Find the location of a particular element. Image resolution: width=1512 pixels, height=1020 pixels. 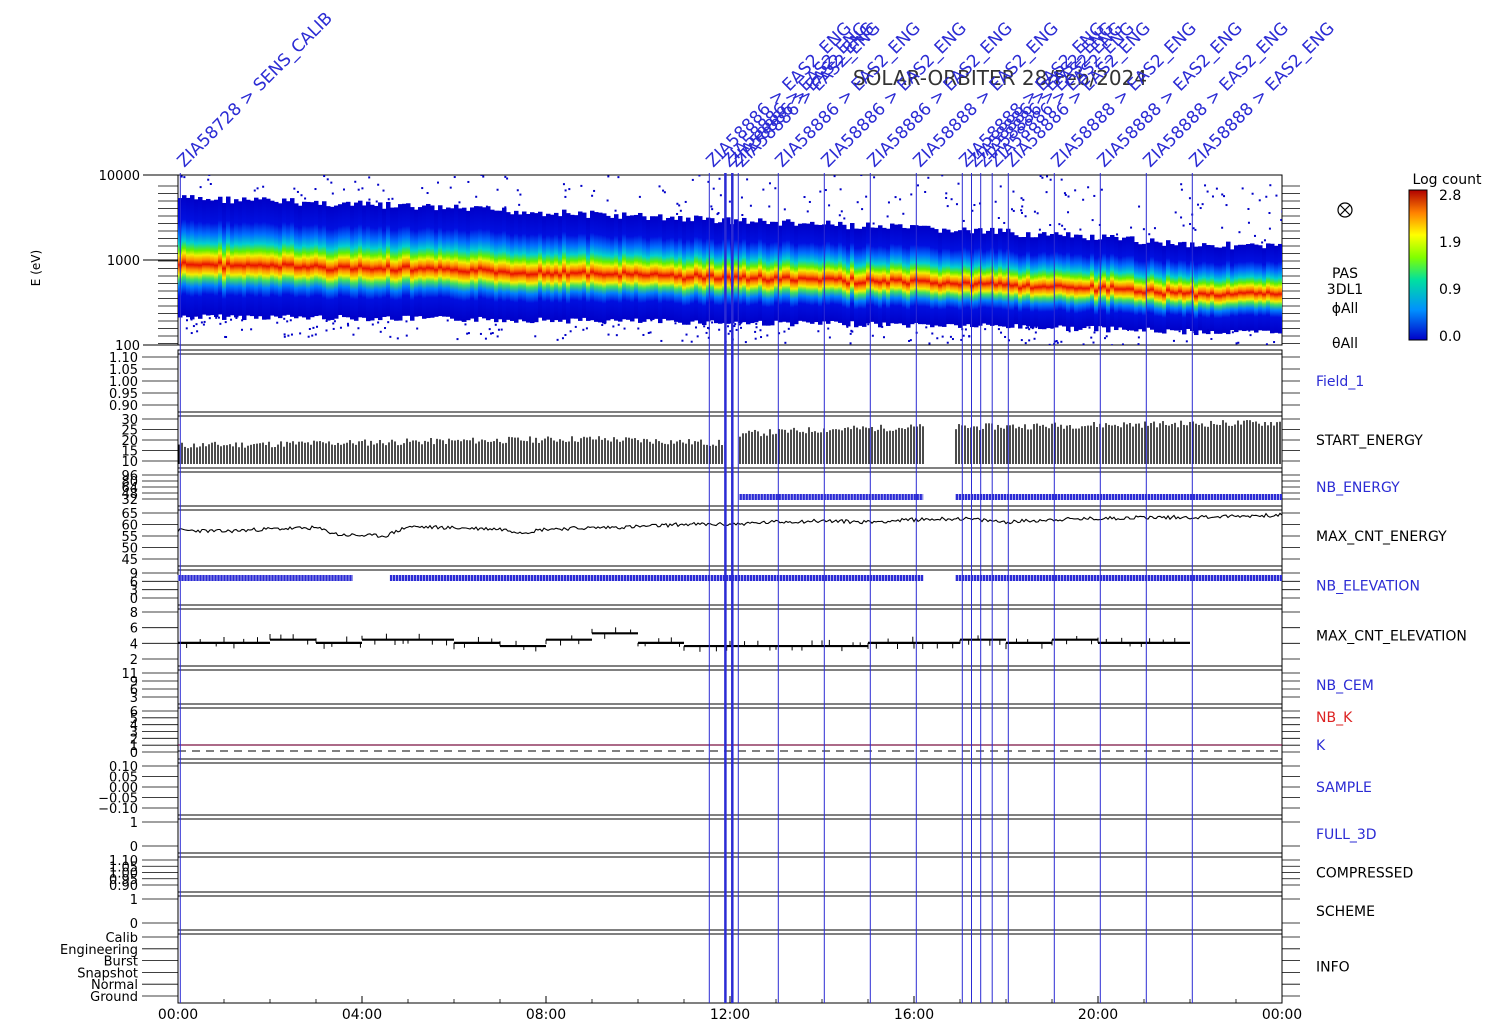

panel-full-3d: 1 0 FULL_3D is located at coordinates (753, 834).